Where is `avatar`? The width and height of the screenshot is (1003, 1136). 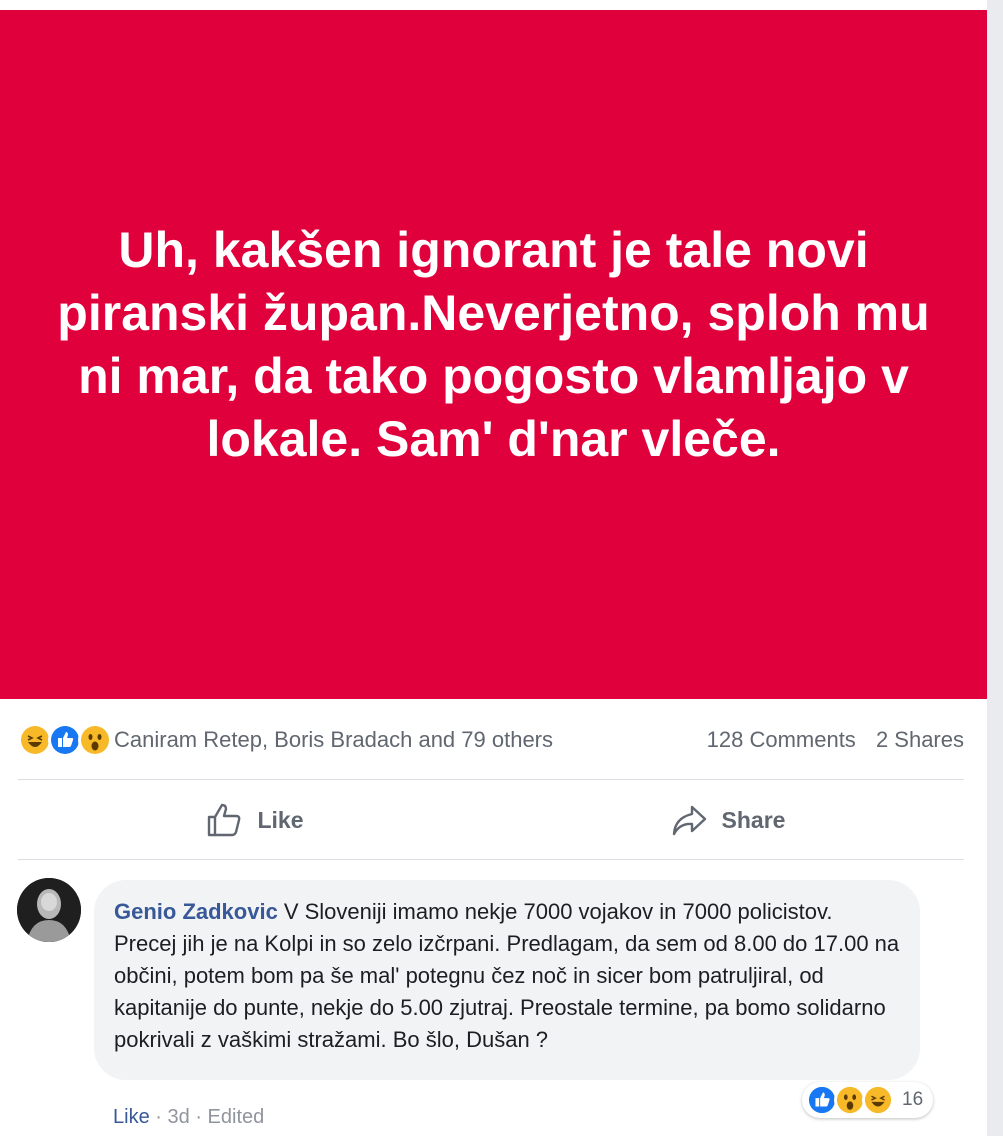 avatar is located at coordinates (49, 910).